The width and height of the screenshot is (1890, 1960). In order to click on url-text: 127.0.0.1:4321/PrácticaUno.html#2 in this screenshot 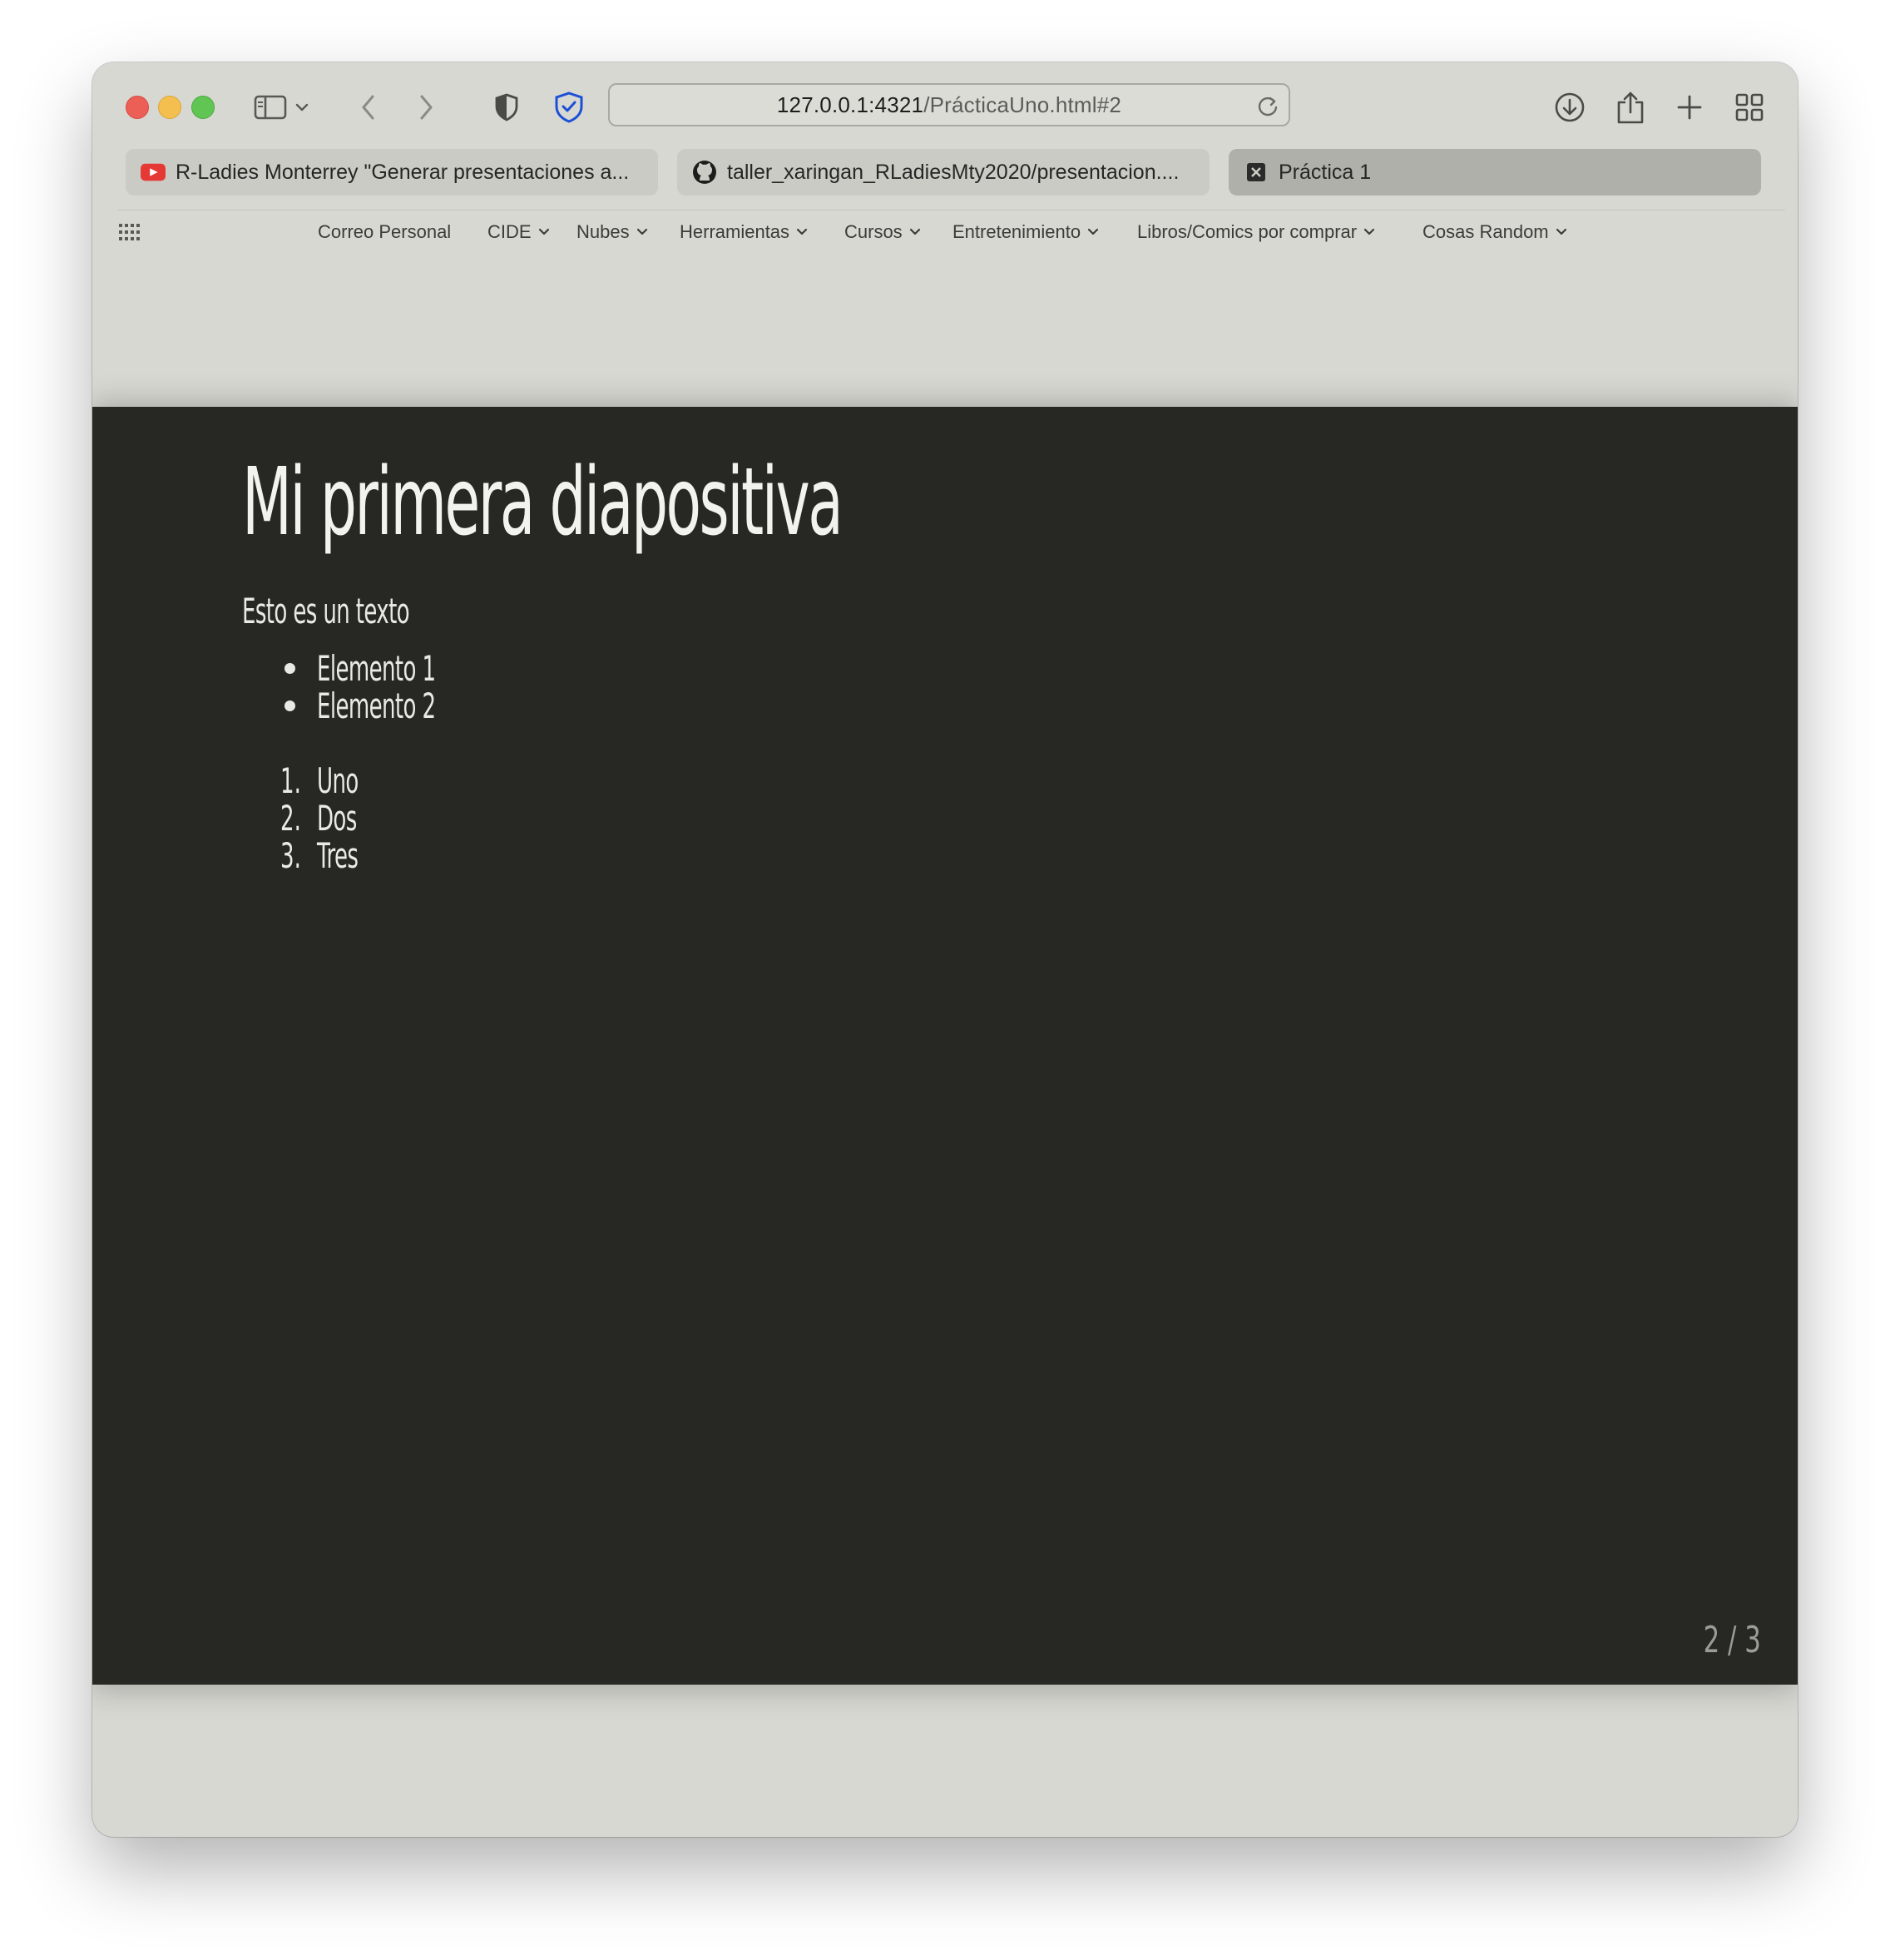, I will do `click(949, 105)`.